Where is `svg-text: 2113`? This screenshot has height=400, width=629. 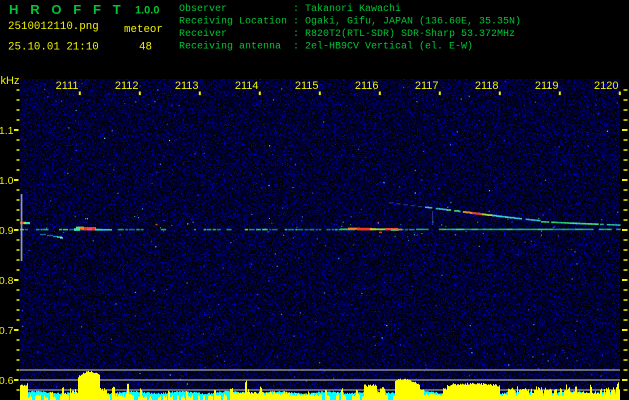
svg-text: 2113 is located at coordinates (187, 86).